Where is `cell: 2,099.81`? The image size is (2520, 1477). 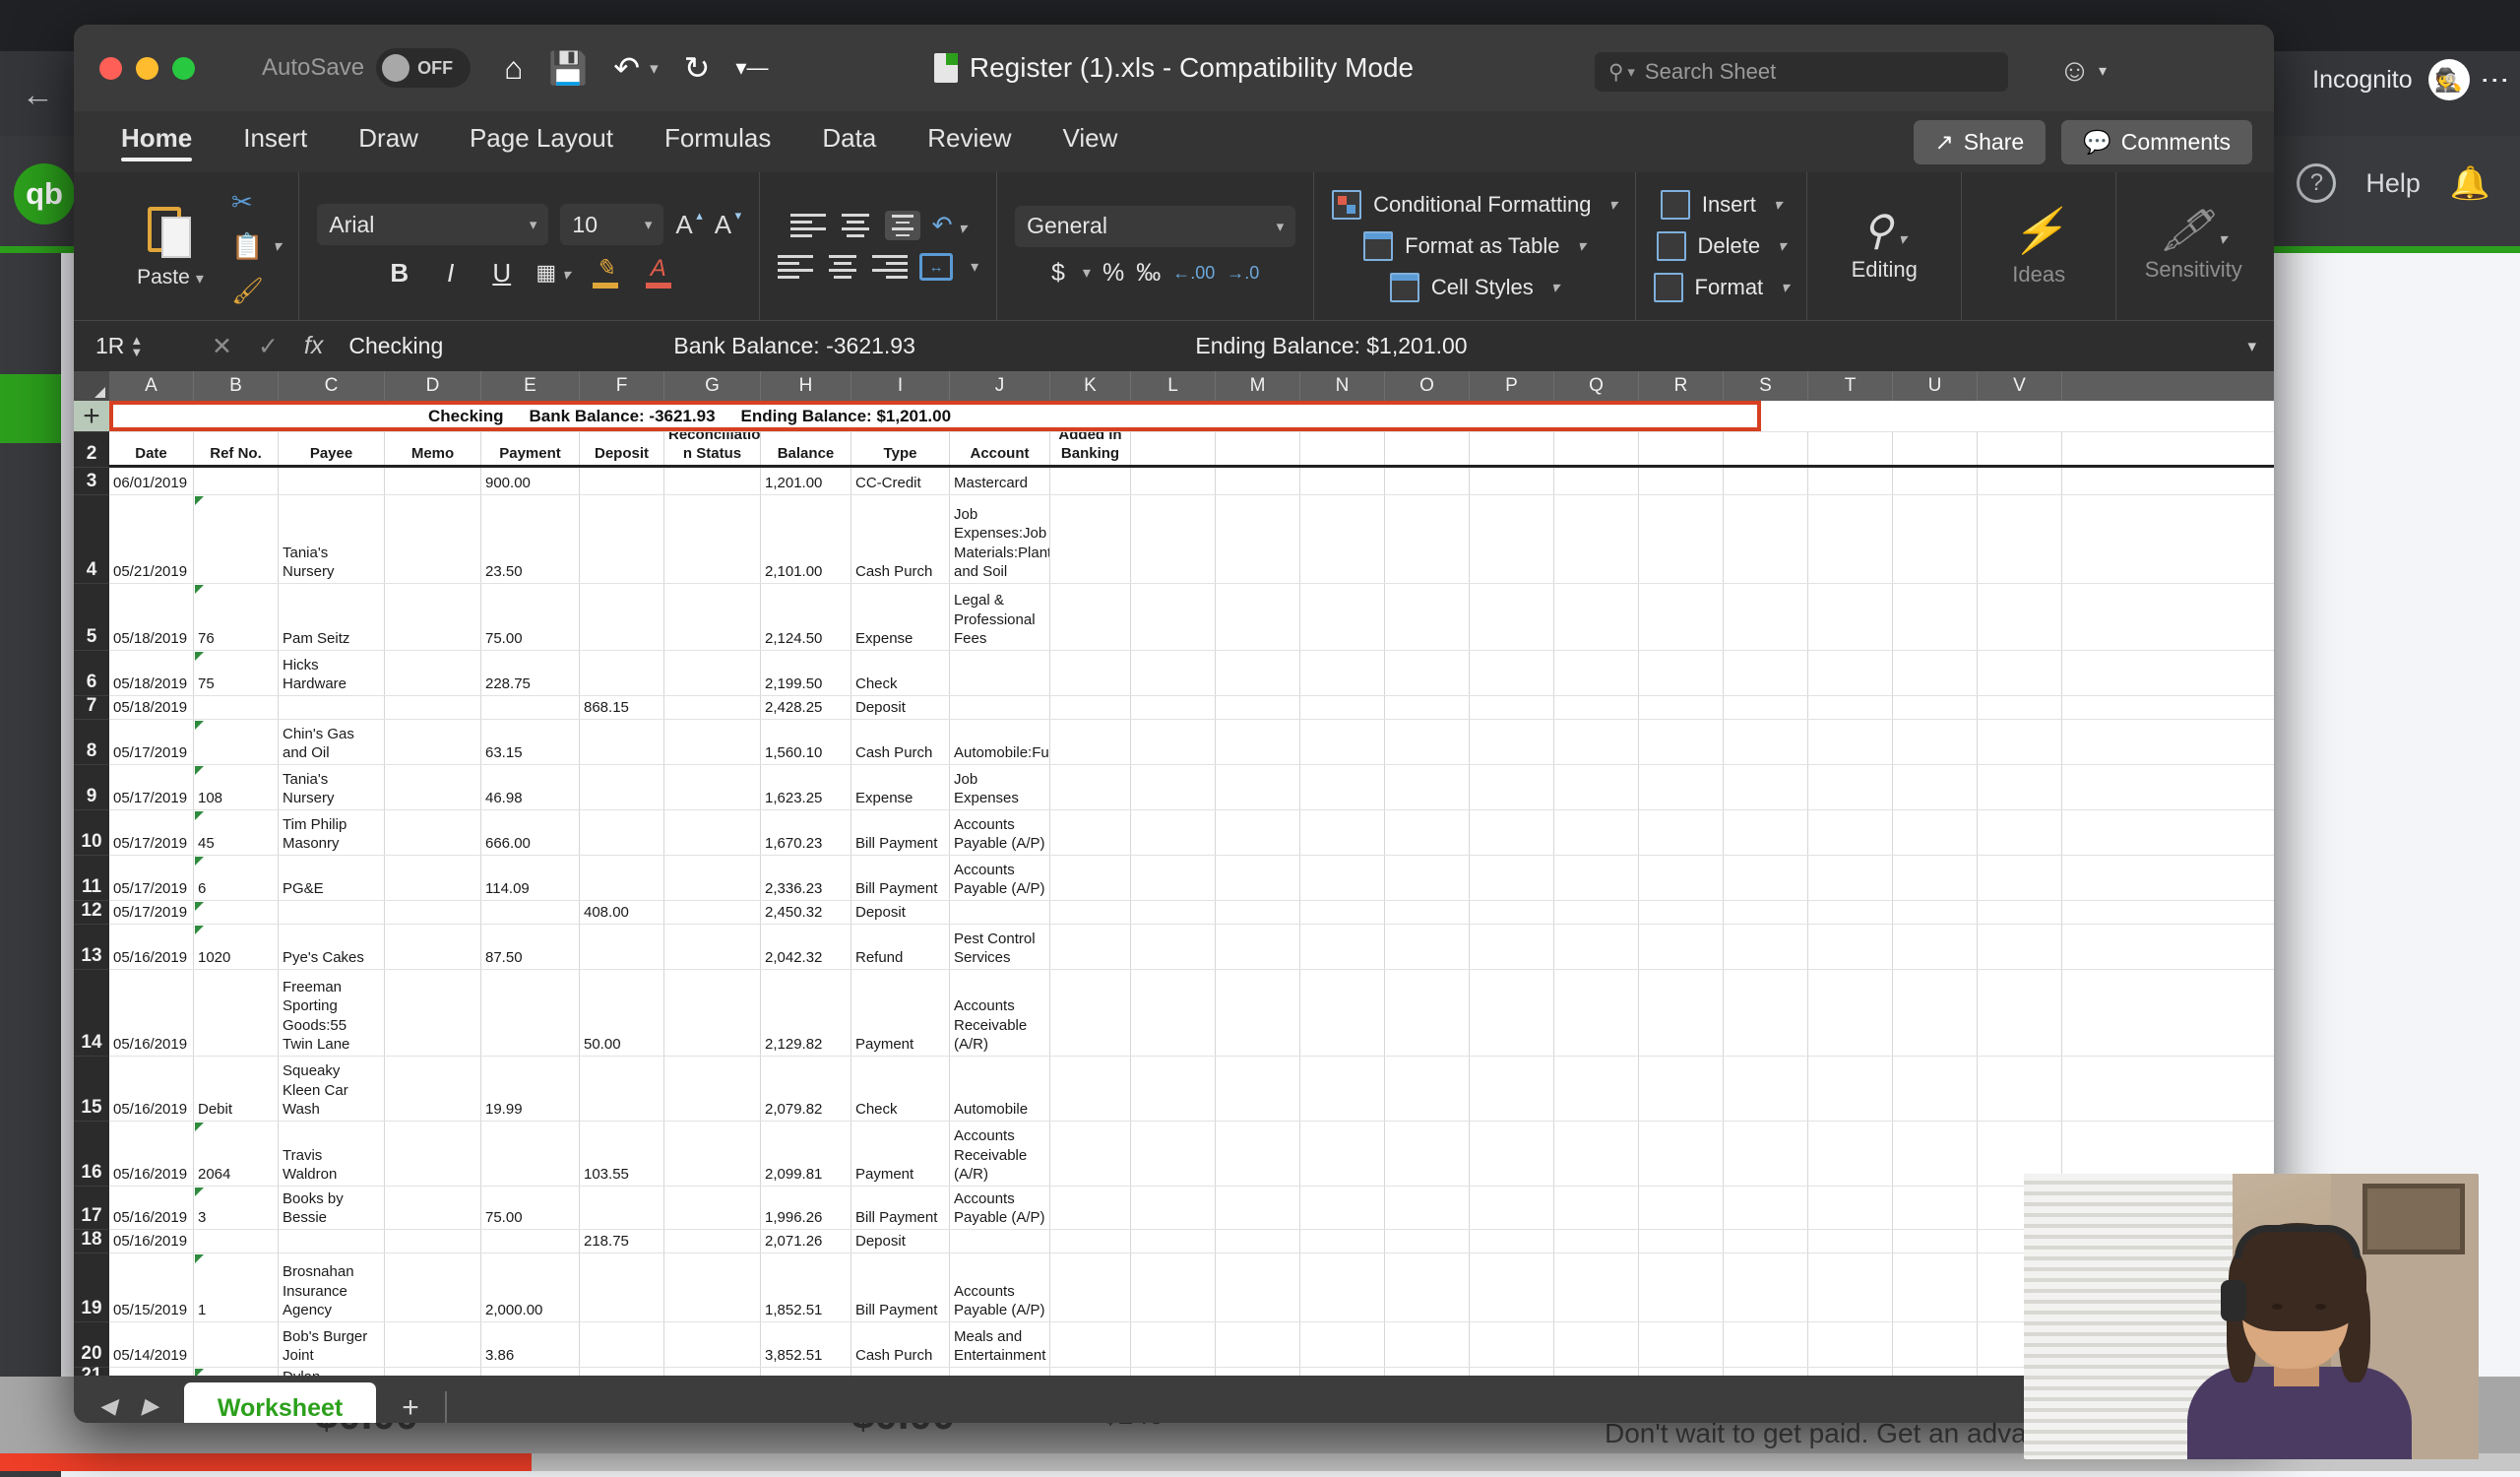
cell: 2,099.81 is located at coordinates (806, 1154).